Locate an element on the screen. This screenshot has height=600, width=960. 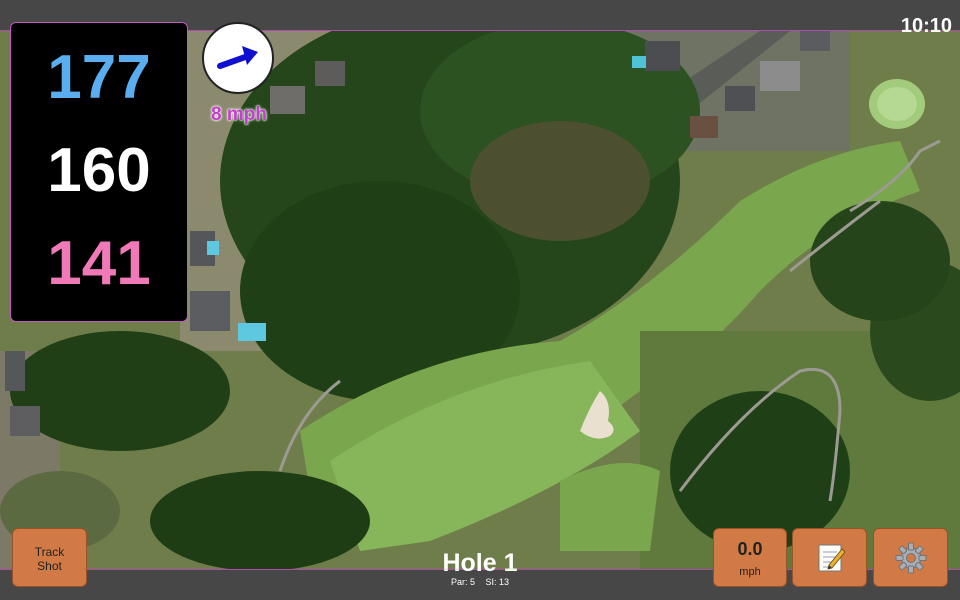
notes-button is located at coordinates (829, 557).